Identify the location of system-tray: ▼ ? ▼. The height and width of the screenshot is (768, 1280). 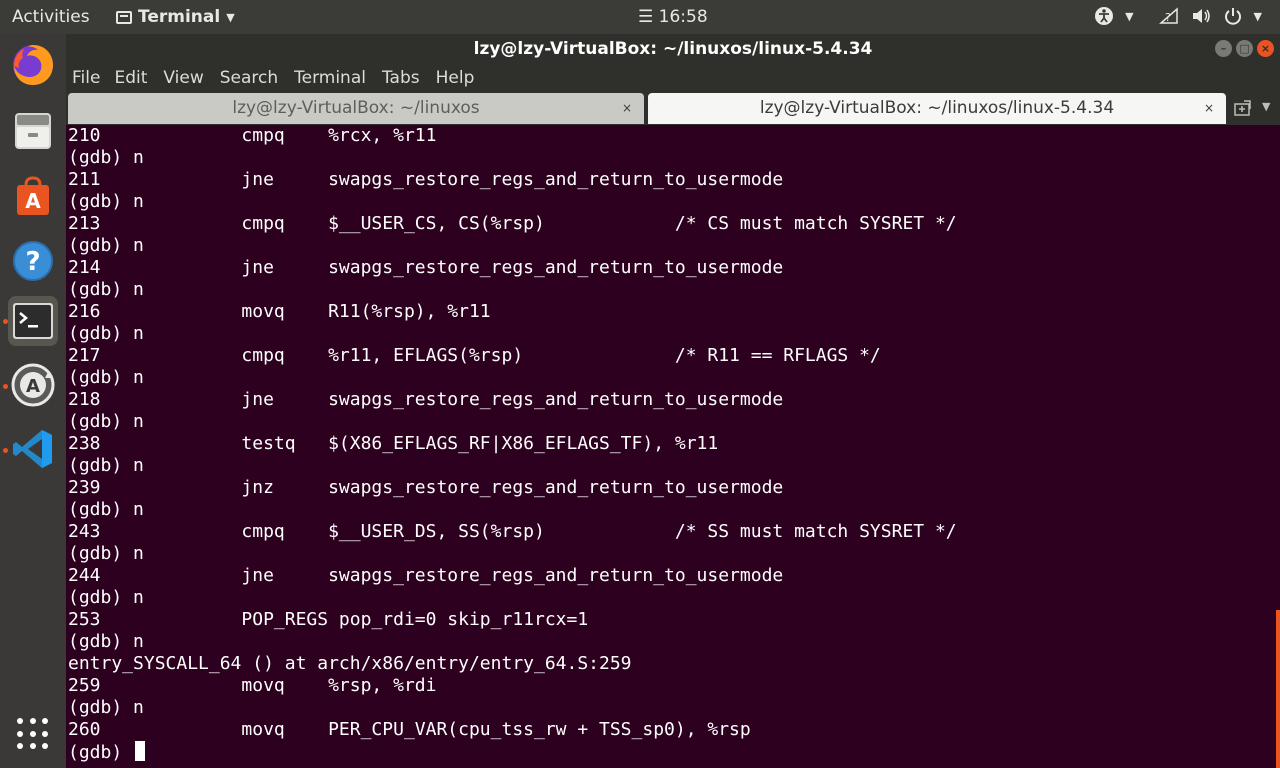
(1177, 16).